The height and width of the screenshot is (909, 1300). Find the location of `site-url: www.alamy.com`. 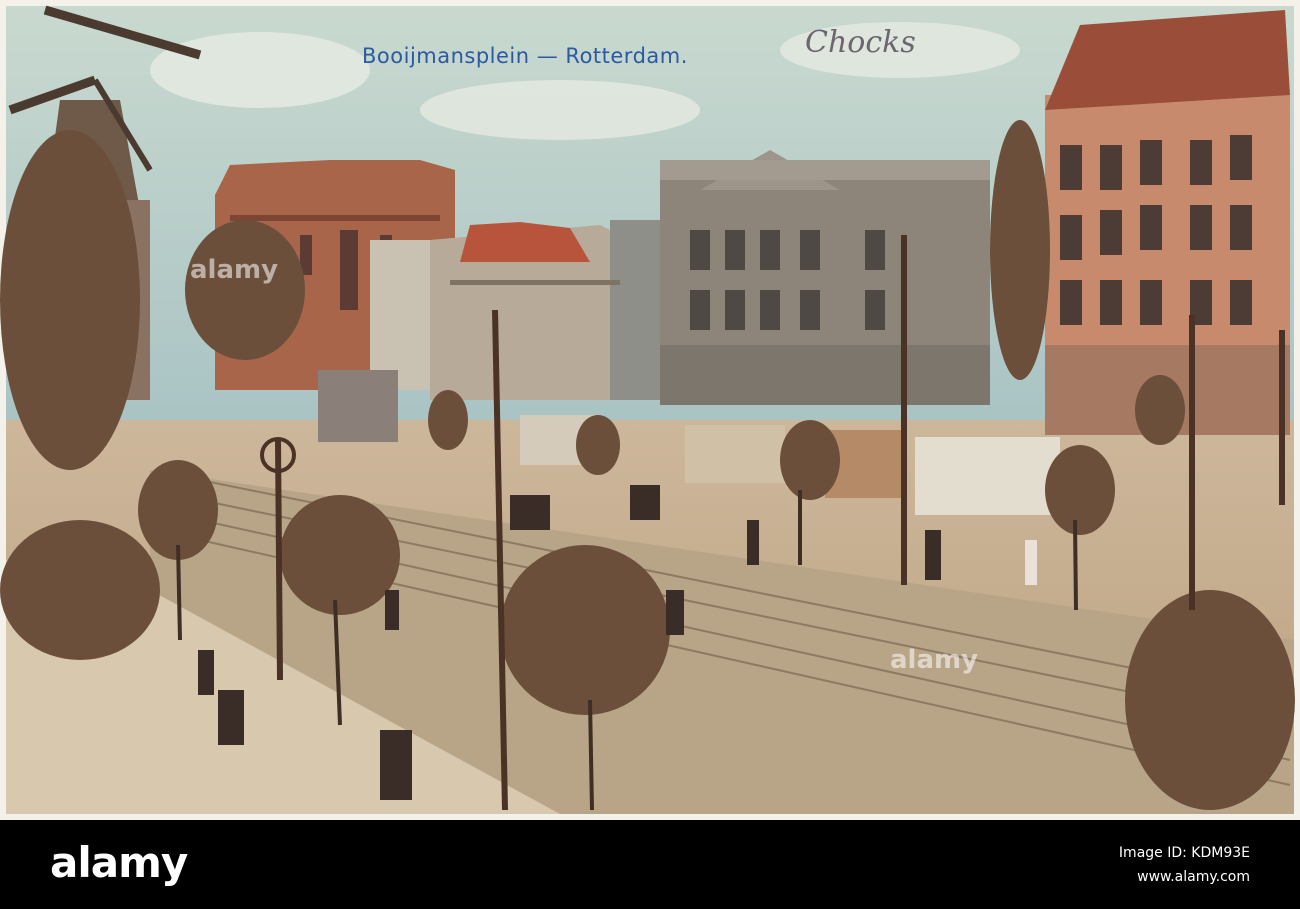

site-url: www.alamy.com is located at coordinates (1193, 877).